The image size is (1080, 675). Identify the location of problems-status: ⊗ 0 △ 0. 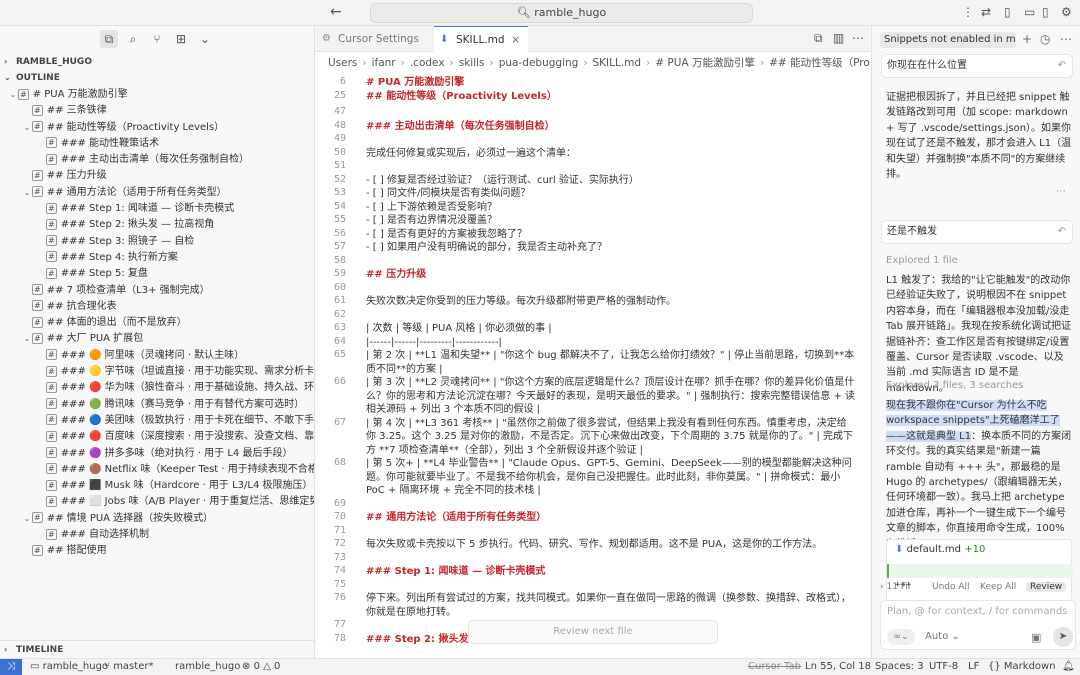
(261, 666).